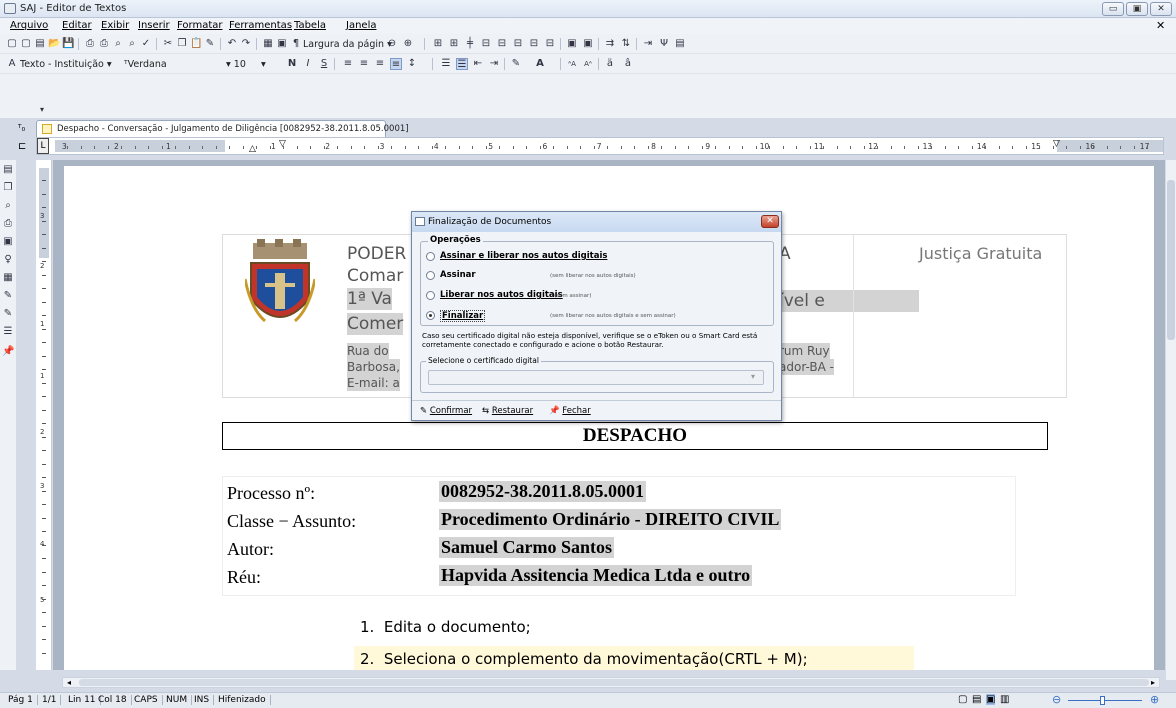  Describe the element at coordinates (168, 44) in the screenshot. I see `cut-icon: ✂` at that location.